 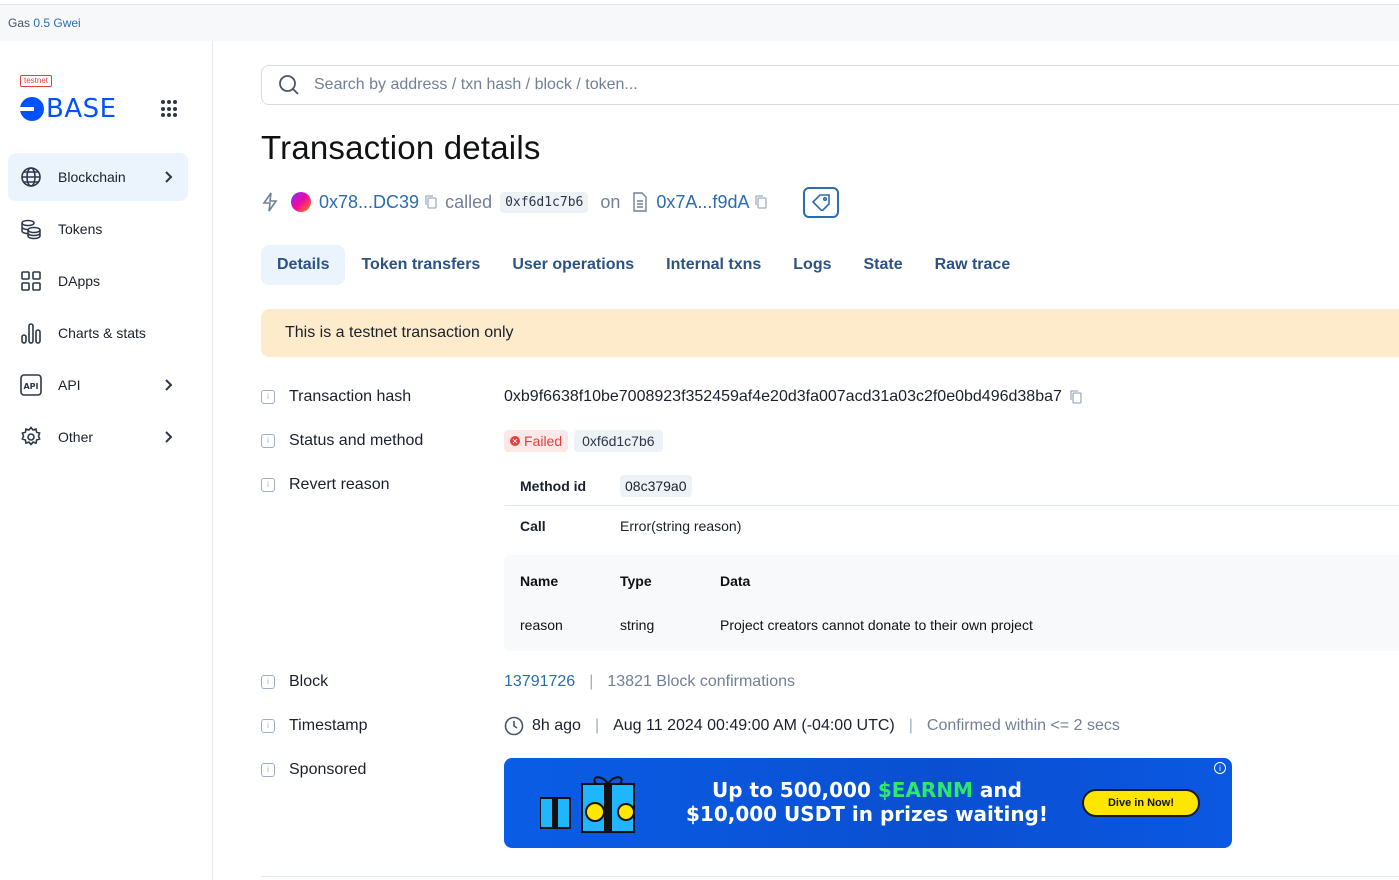 I want to click on col-type: Type, so click(x=636, y=581).